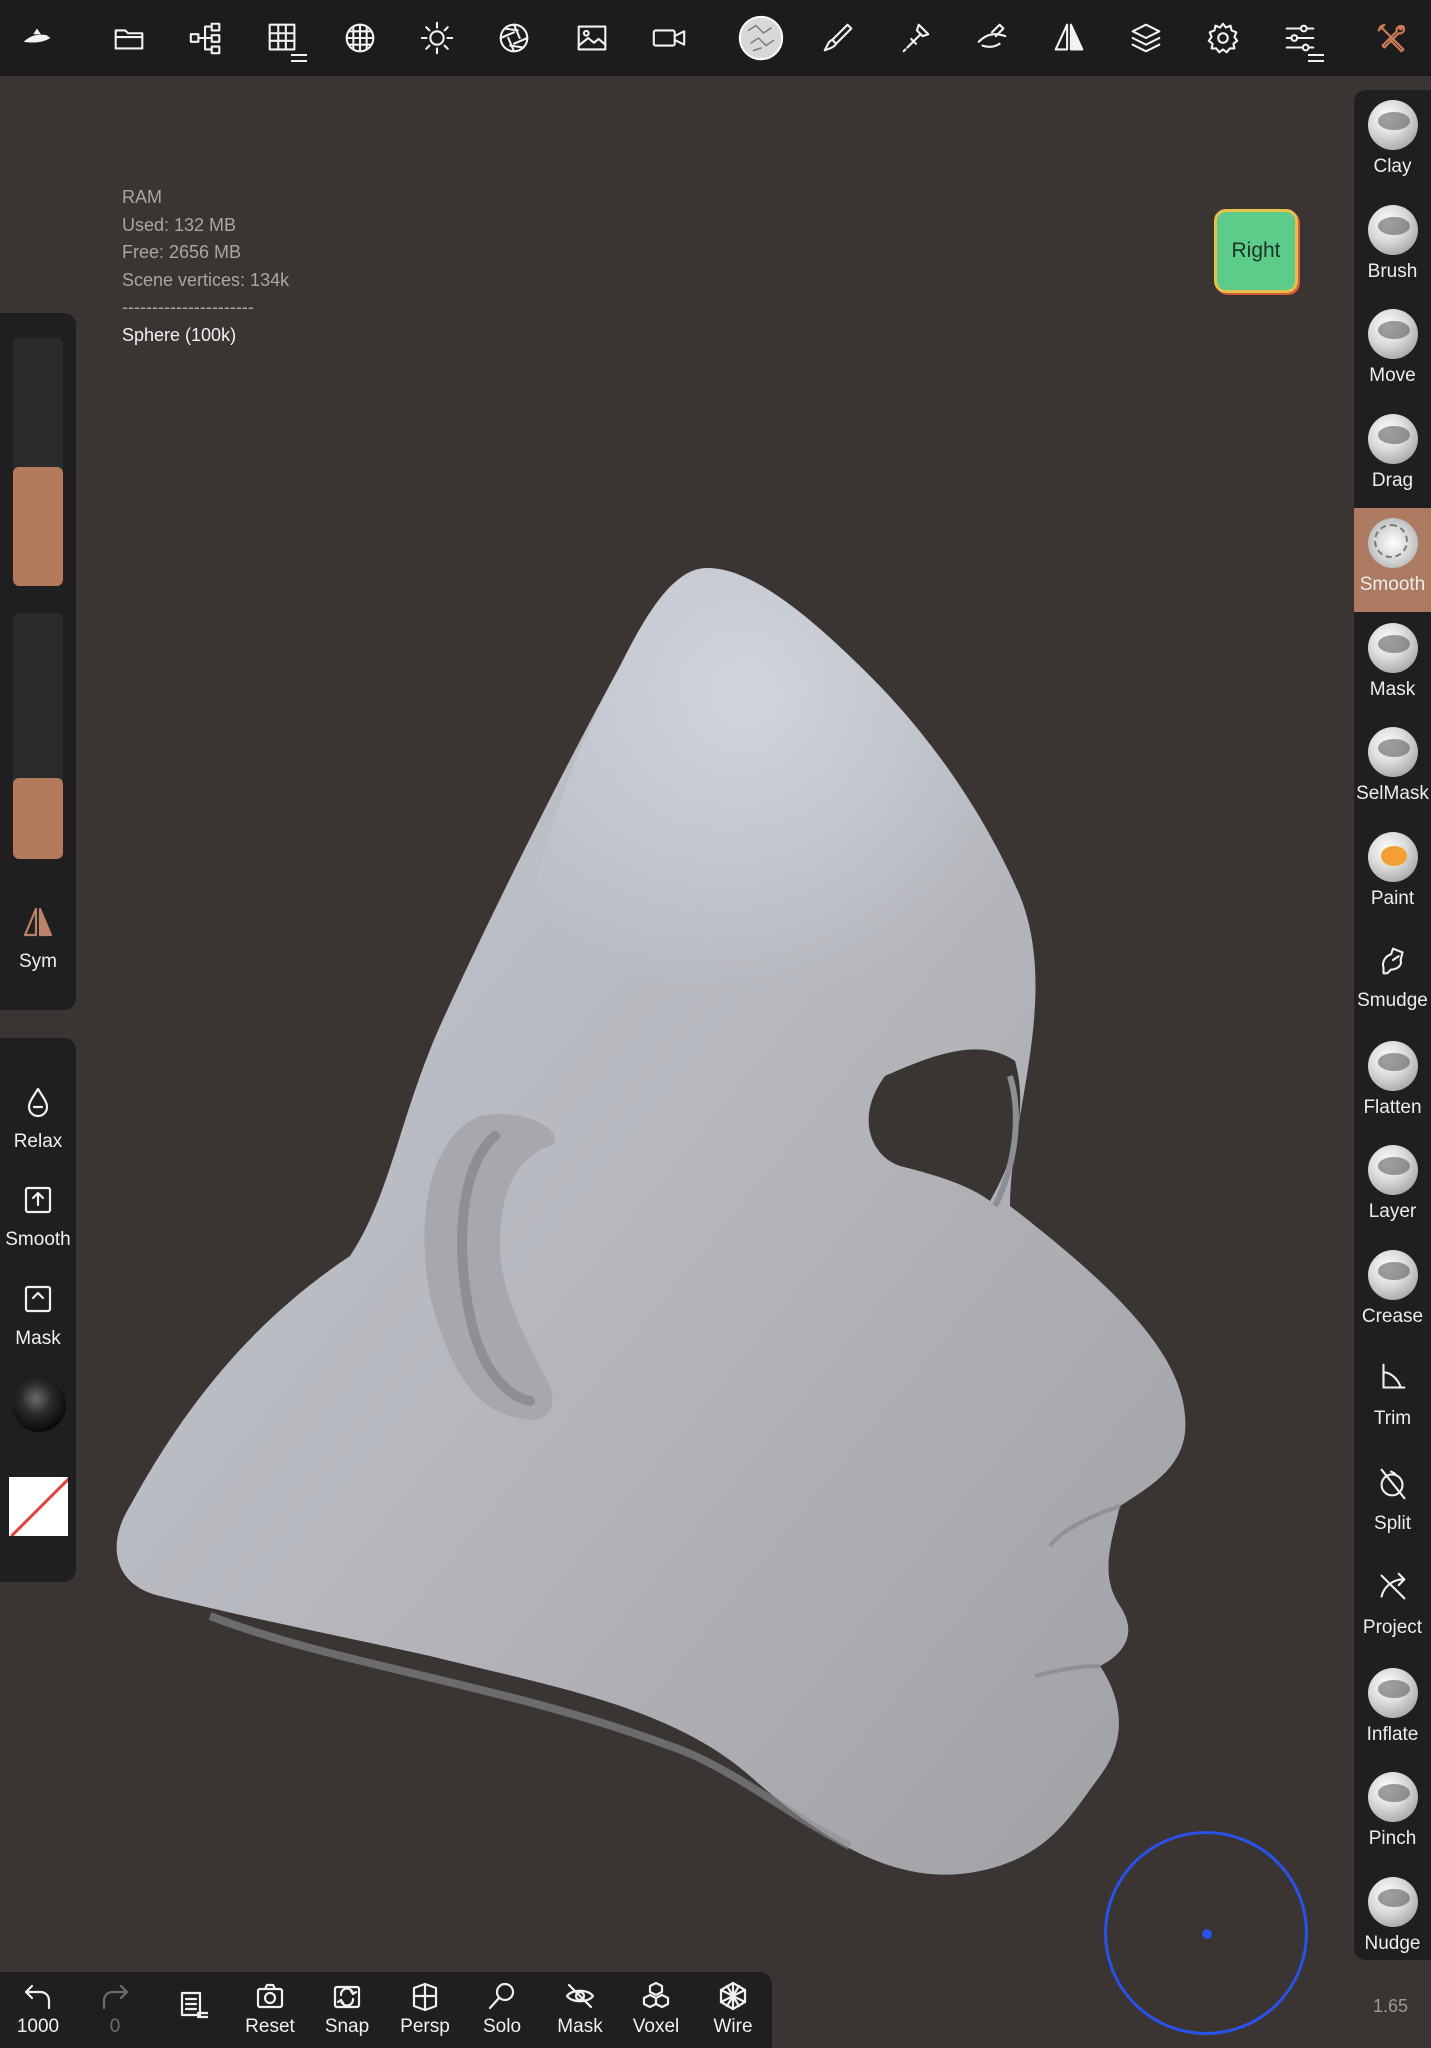 The width and height of the screenshot is (1431, 2048). What do you see at coordinates (437, 38) in the screenshot?
I see `light-icon` at bounding box center [437, 38].